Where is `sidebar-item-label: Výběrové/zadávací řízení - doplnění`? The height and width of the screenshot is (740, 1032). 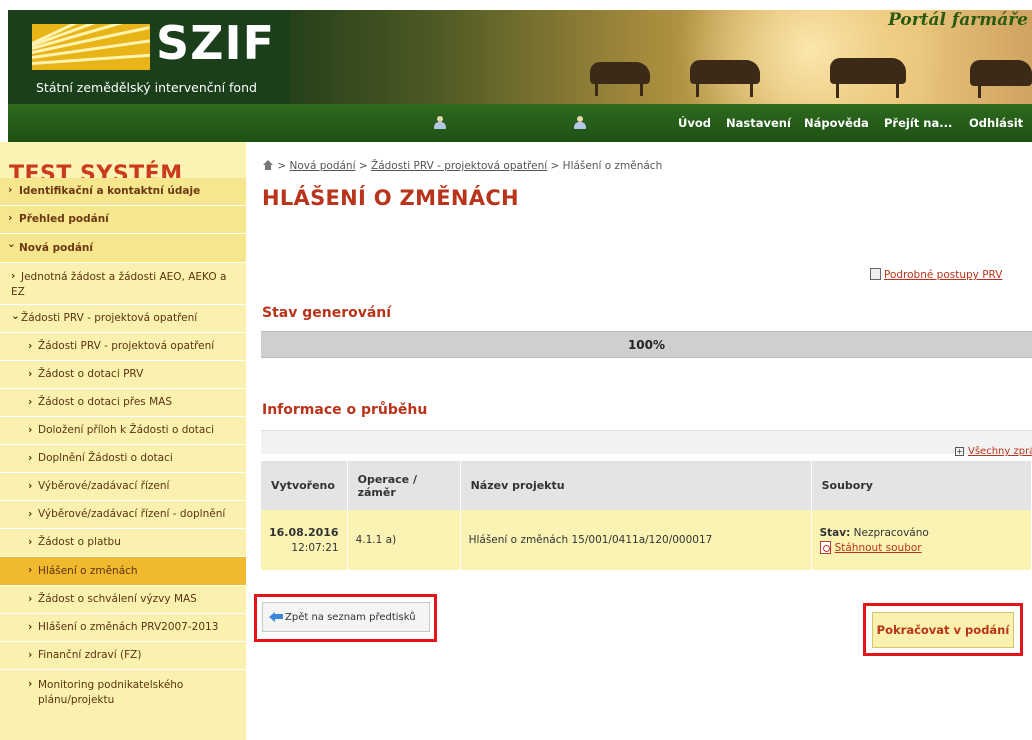 sidebar-item-label: Výběrové/zadávací řízení - doplnění is located at coordinates (132, 514).